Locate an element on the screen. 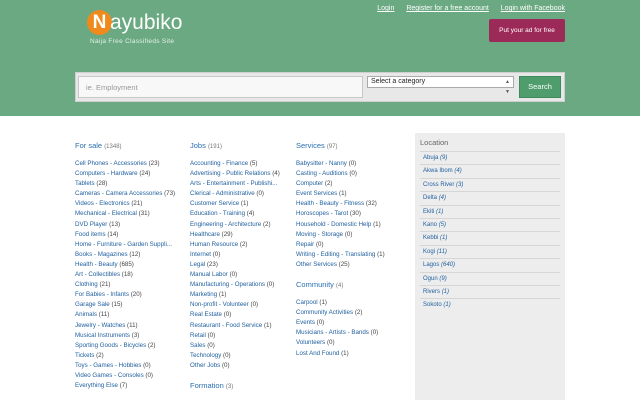 The image size is (640, 401). subcategory-link: Food items (14) is located at coordinates (131, 235).